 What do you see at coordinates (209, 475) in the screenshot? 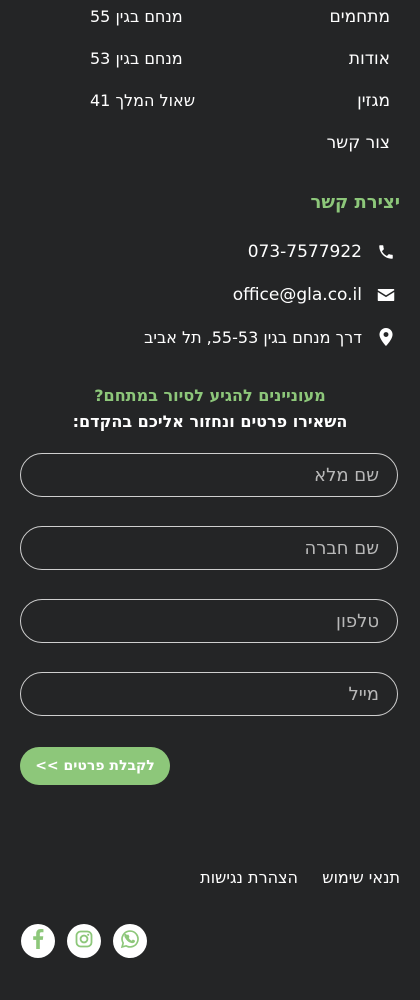
I see `full-name-input` at bounding box center [209, 475].